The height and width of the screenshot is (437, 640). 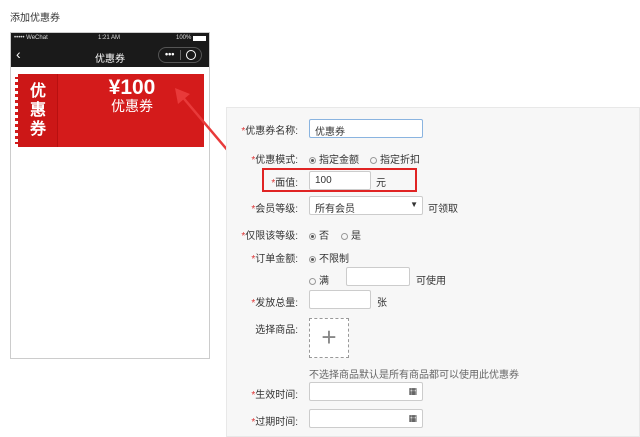 What do you see at coordinates (274, 259) in the screenshot?
I see `order-label: *订单金额:` at bounding box center [274, 259].